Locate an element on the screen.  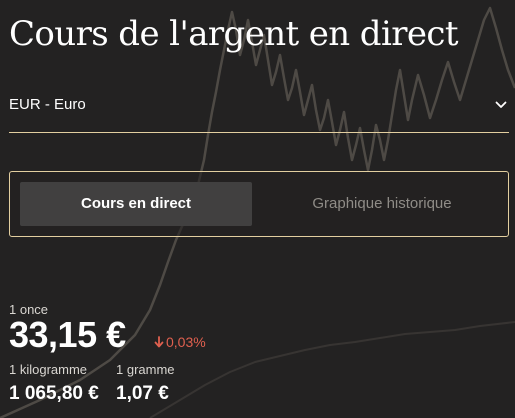
chevron-down-icon is located at coordinates (501, 104).